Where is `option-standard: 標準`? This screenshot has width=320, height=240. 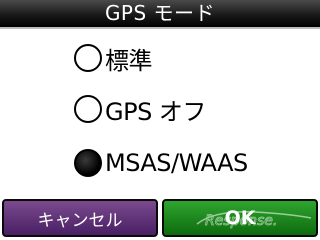
option-standard: 標準 is located at coordinates (113, 58).